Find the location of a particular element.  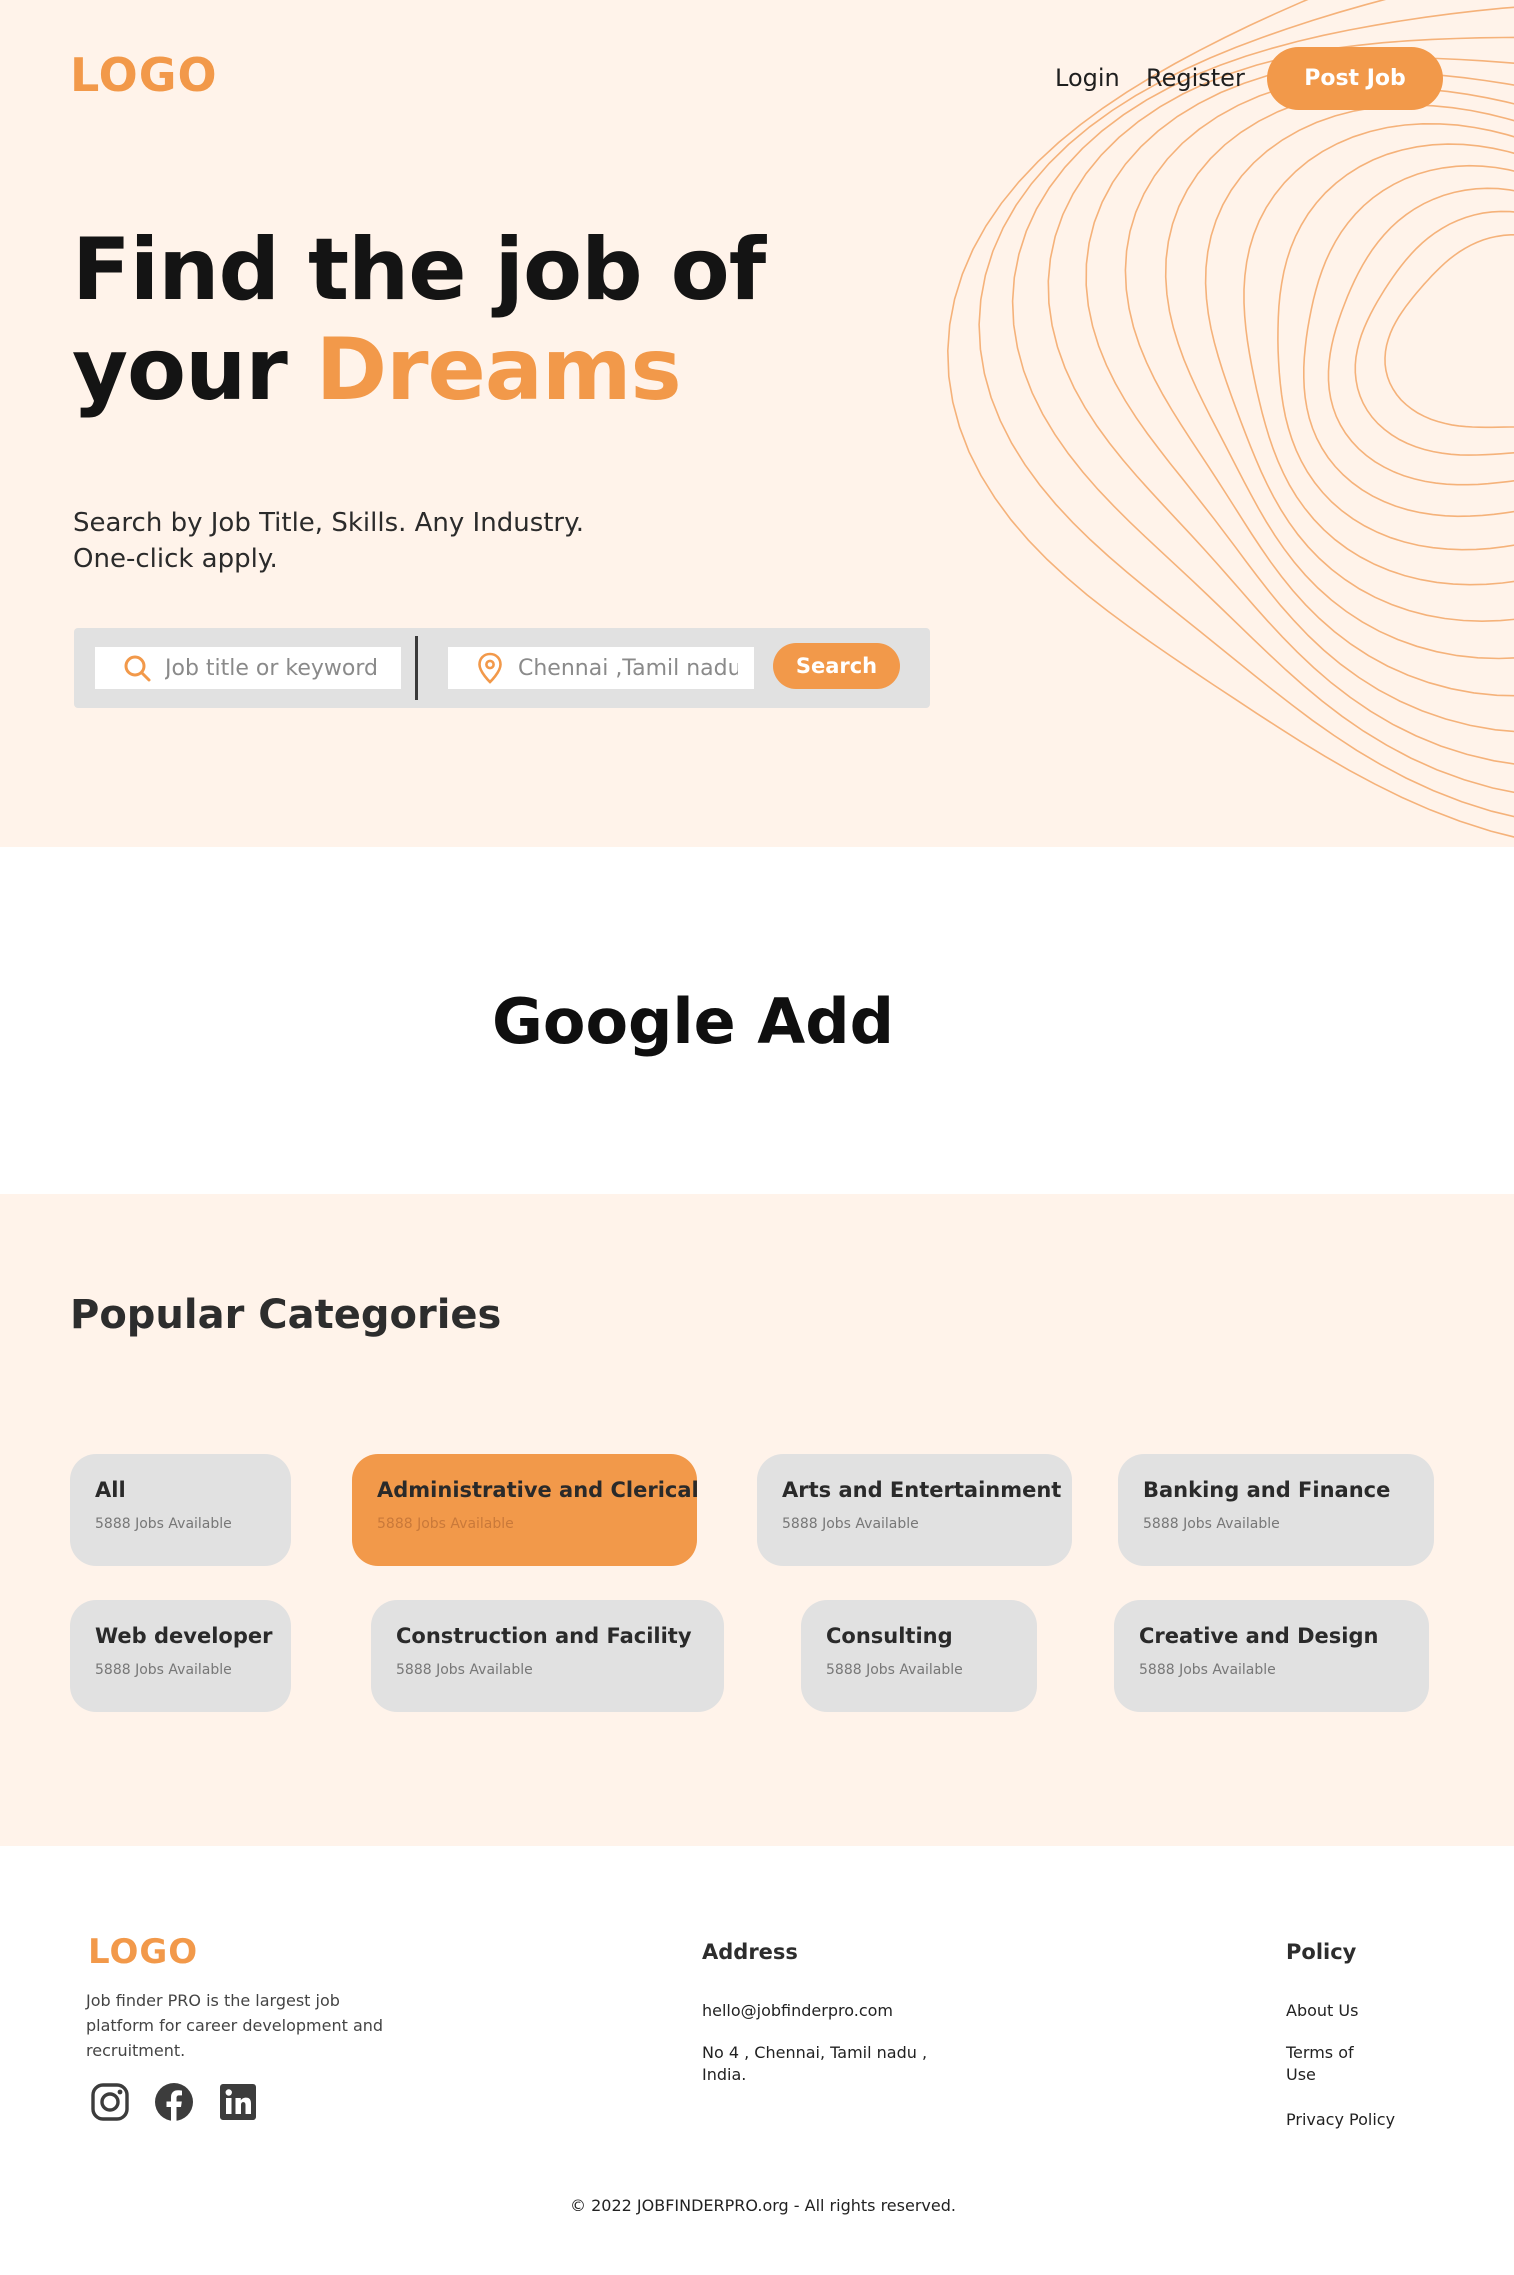

categories-title: Popular Categories is located at coordinates (286, 1315).